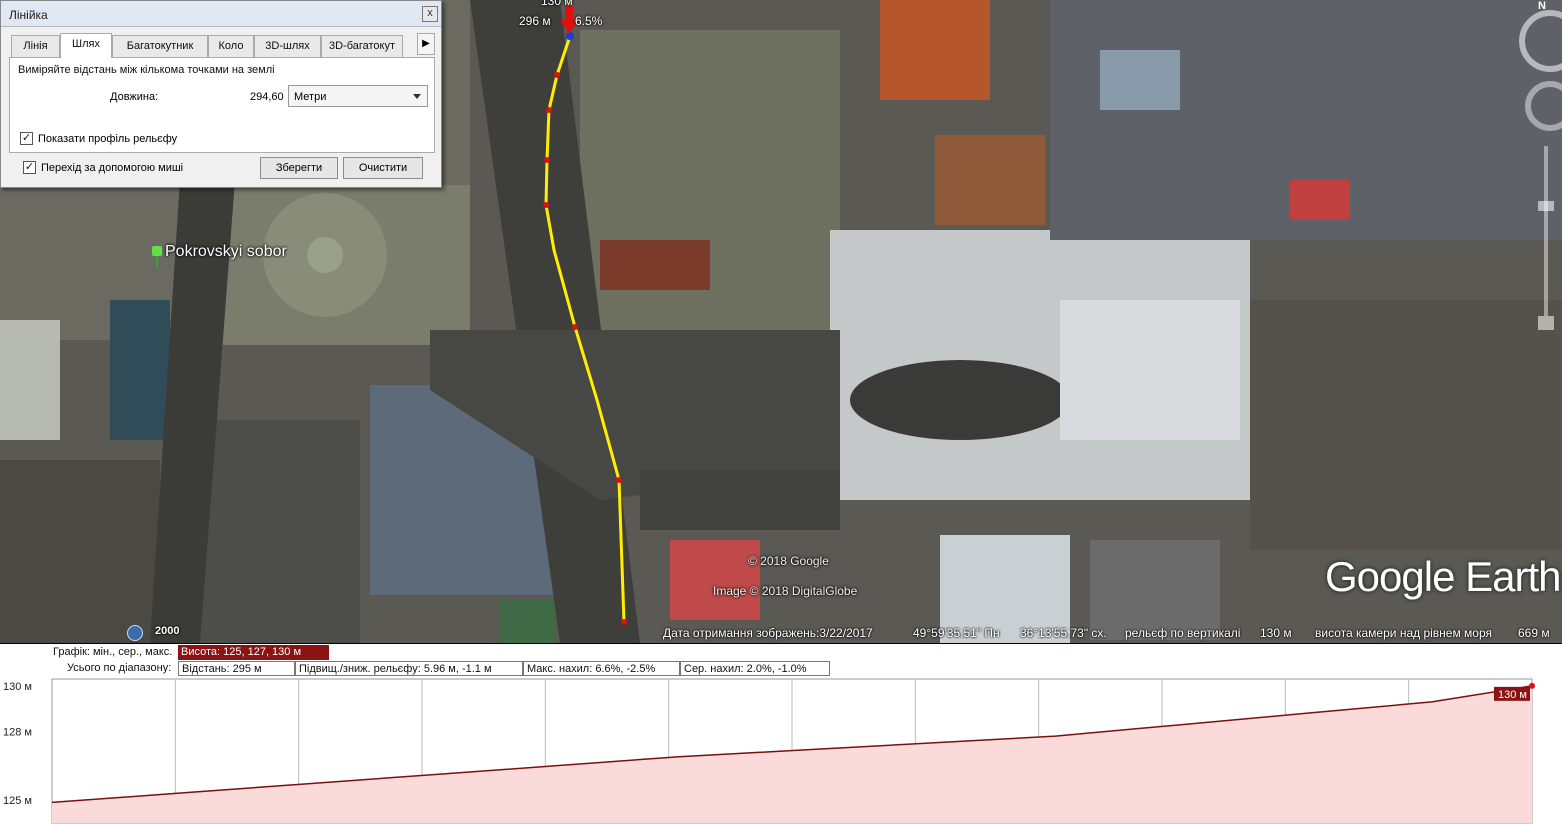 This screenshot has height=825, width=1562. Describe the element at coordinates (29, 167) in the screenshot. I see `mouse-navigation-checkbox: ✓` at that location.